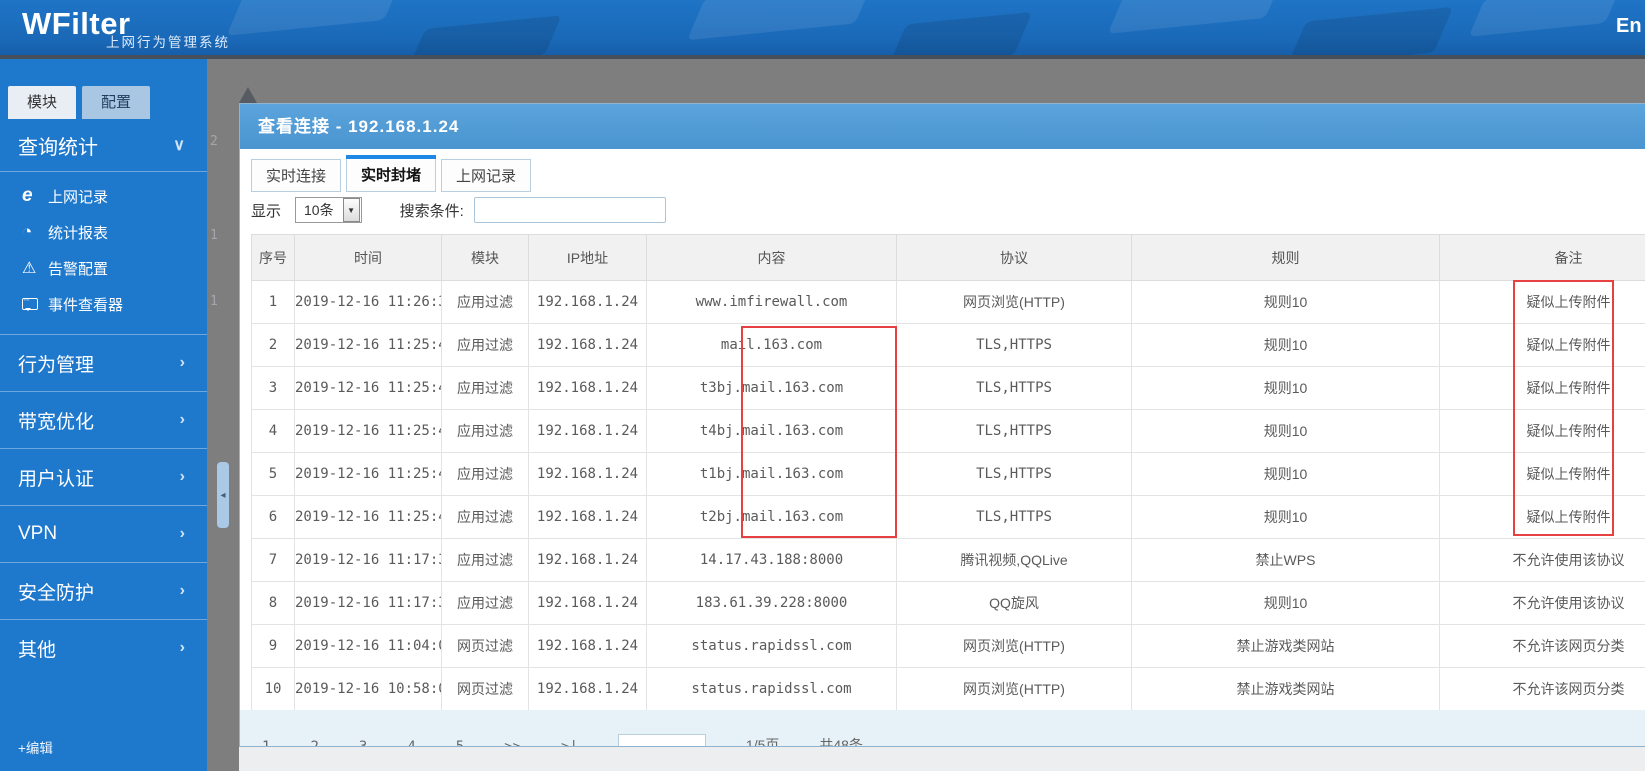 The image size is (1645, 771). Describe the element at coordinates (86, 305) in the screenshot. I see `sidebar-item-label: 事件查看器` at that location.